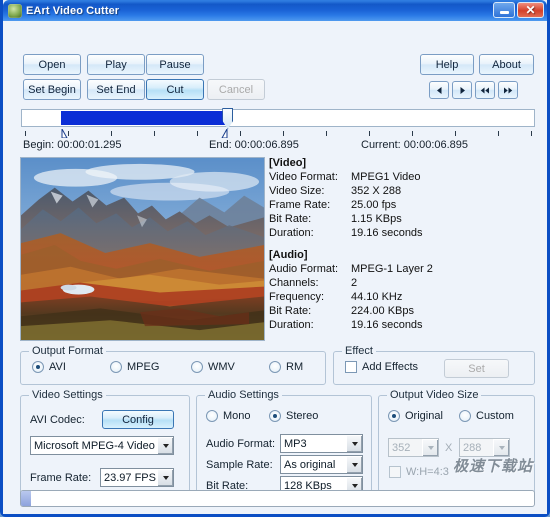 The height and width of the screenshot is (517, 550). What do you see at coordinates (52, 89) in the screenshot?
I see `set-begin-button: Set Begin` at bounding box center [52, 89].